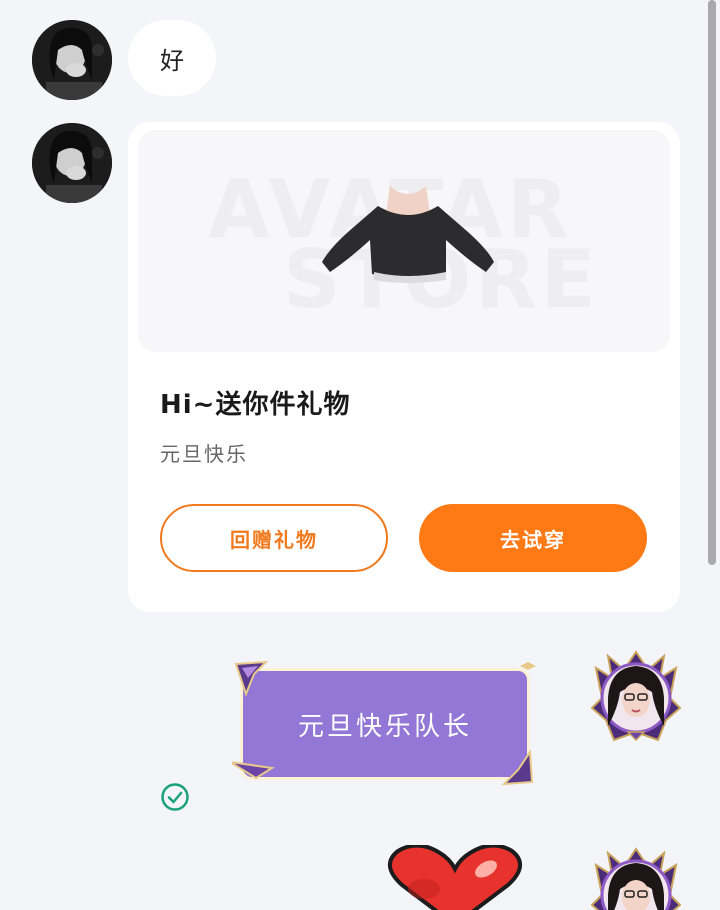 The height and width of the screenshot is (910, 720). I want to click on incoming-message-bubble: 好, so click(172, 58).